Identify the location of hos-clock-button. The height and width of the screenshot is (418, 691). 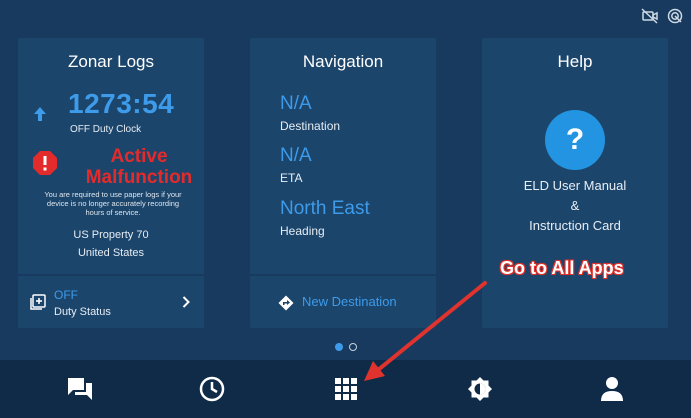
(212, 389).